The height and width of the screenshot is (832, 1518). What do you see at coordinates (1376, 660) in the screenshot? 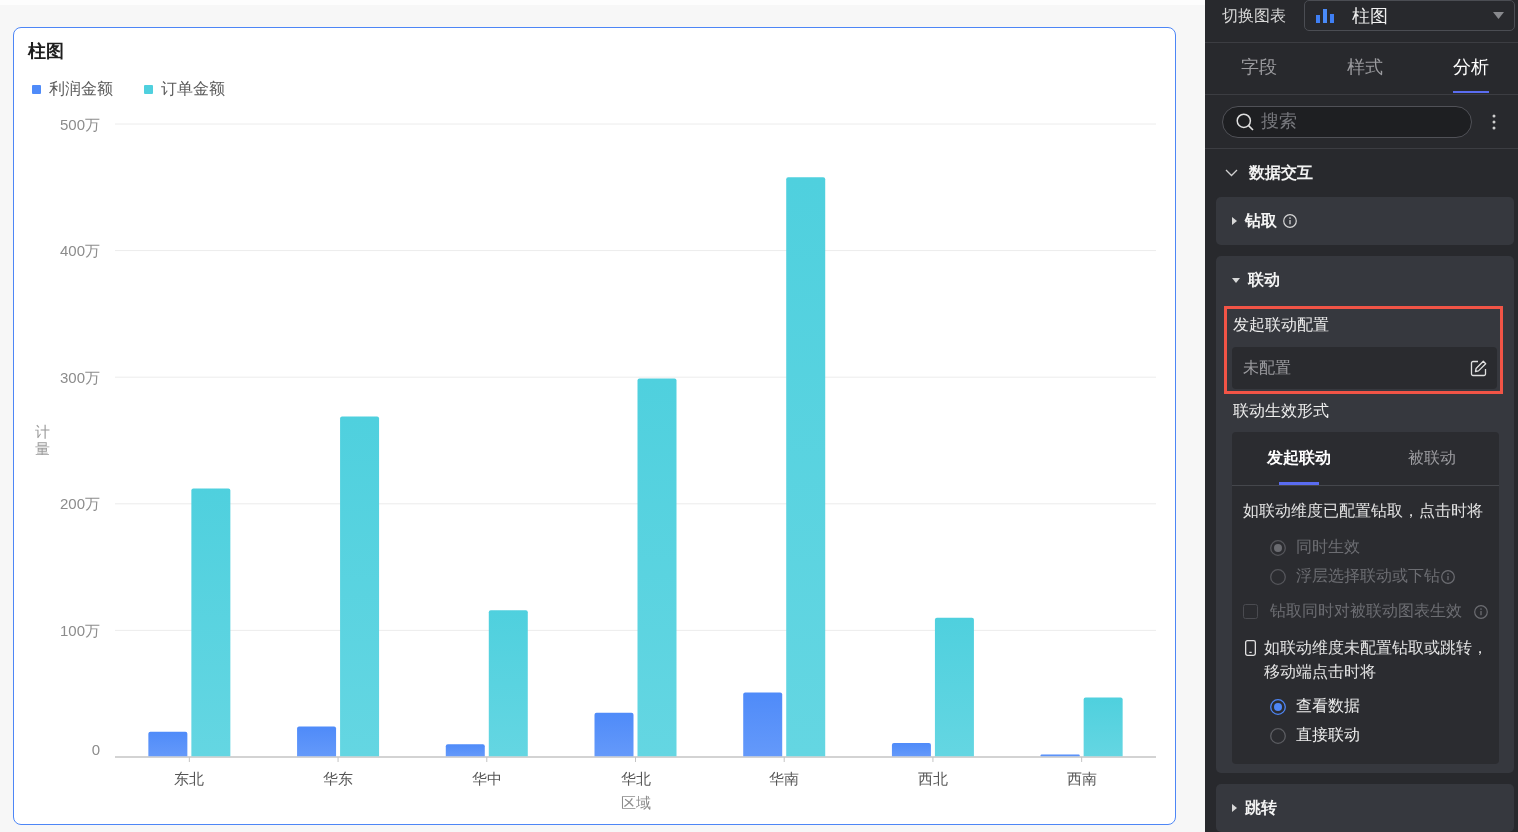
I see `option-description: 如联动维度未配置钻取或跳转，移动端点击时将` at bounding box center [1376, 660].